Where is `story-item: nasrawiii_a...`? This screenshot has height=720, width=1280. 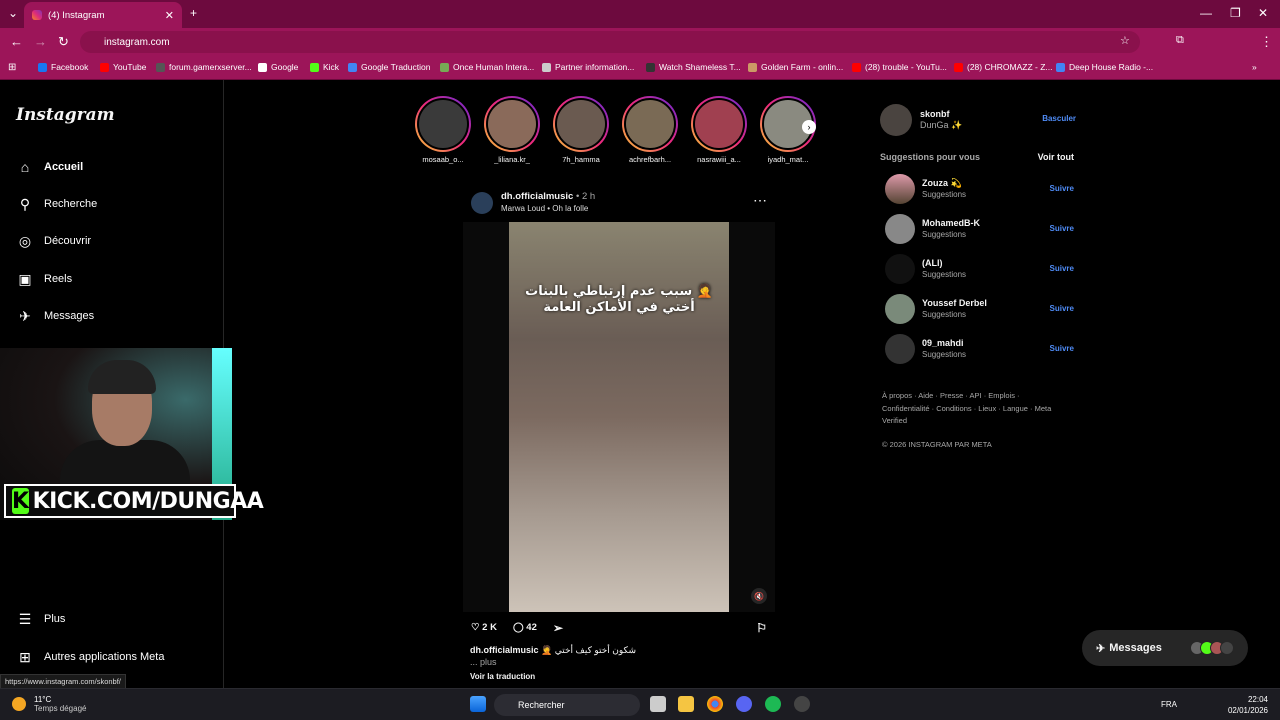
story-item: nasrawiii_a... is located at coordinates (719, 130).